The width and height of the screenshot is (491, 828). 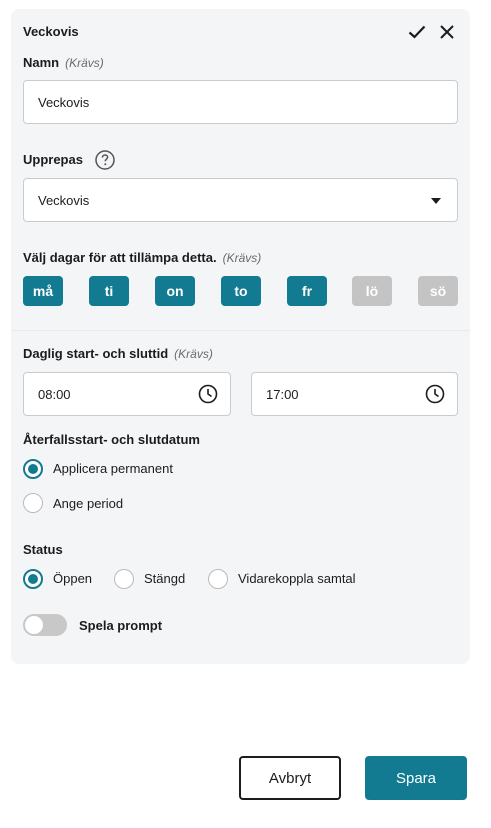 I want to click on end-time-input: 17:00, so click(x=354, y=394).